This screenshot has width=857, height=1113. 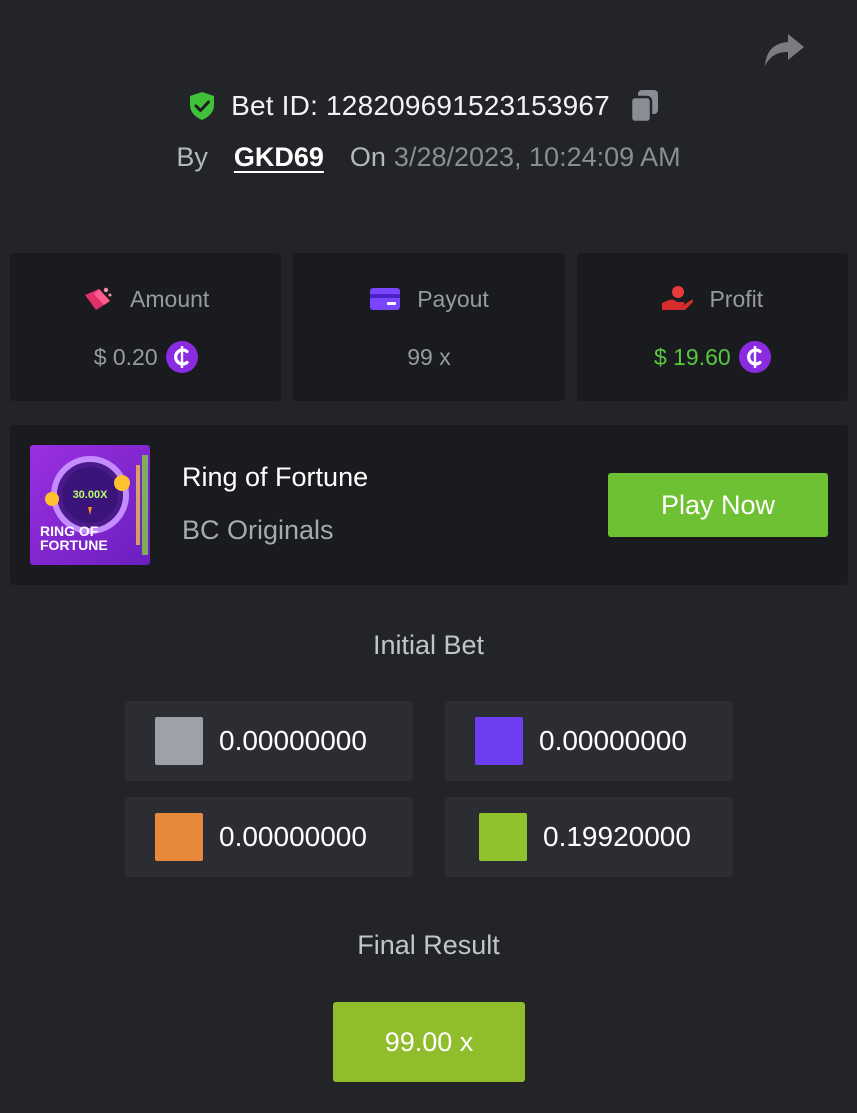 What do you see at coordinates (645, 106) in the screenshot?
I see `copy-icon` at bounding box center [645, 106].